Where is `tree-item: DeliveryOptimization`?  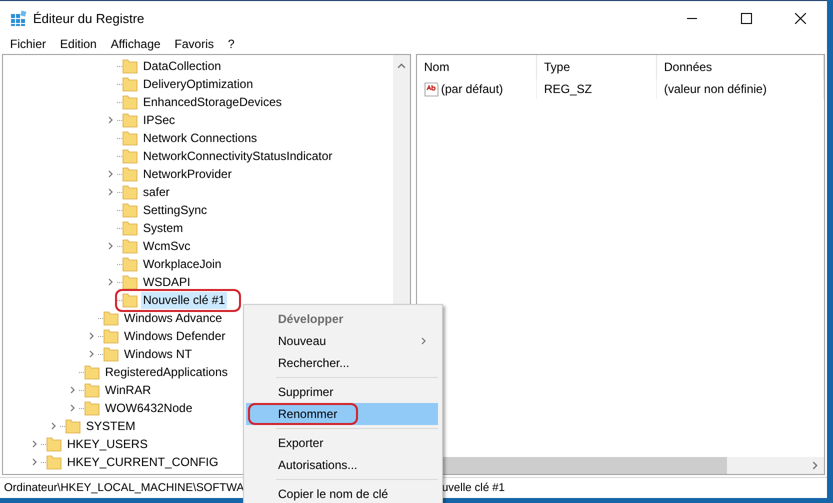 tree-item: DeliveryOptimization is located at coordinates (198, 84).